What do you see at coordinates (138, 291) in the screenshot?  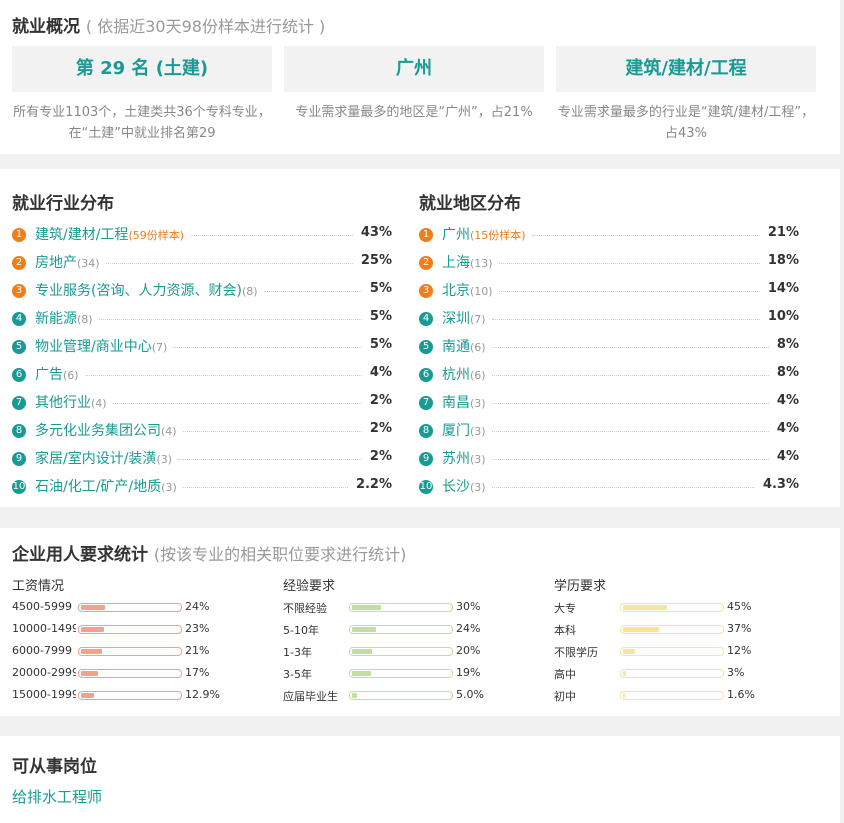 I see `industry-name: 专业服务(咨询、人力资源、财会)` at bounding box center [138, 291].